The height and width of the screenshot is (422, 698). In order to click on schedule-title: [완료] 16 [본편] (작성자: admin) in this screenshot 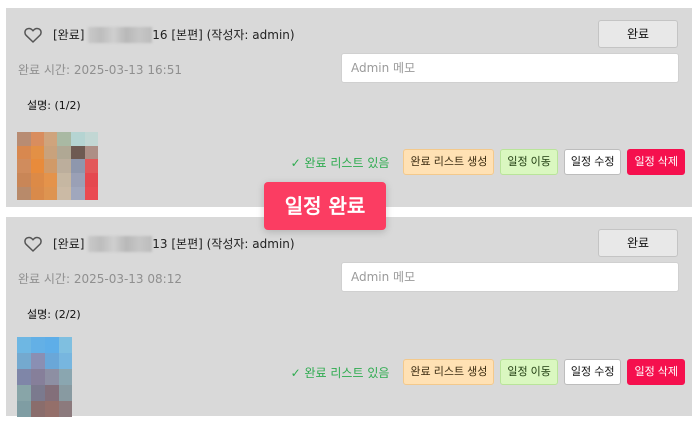, I will do `click(174, 35)`.